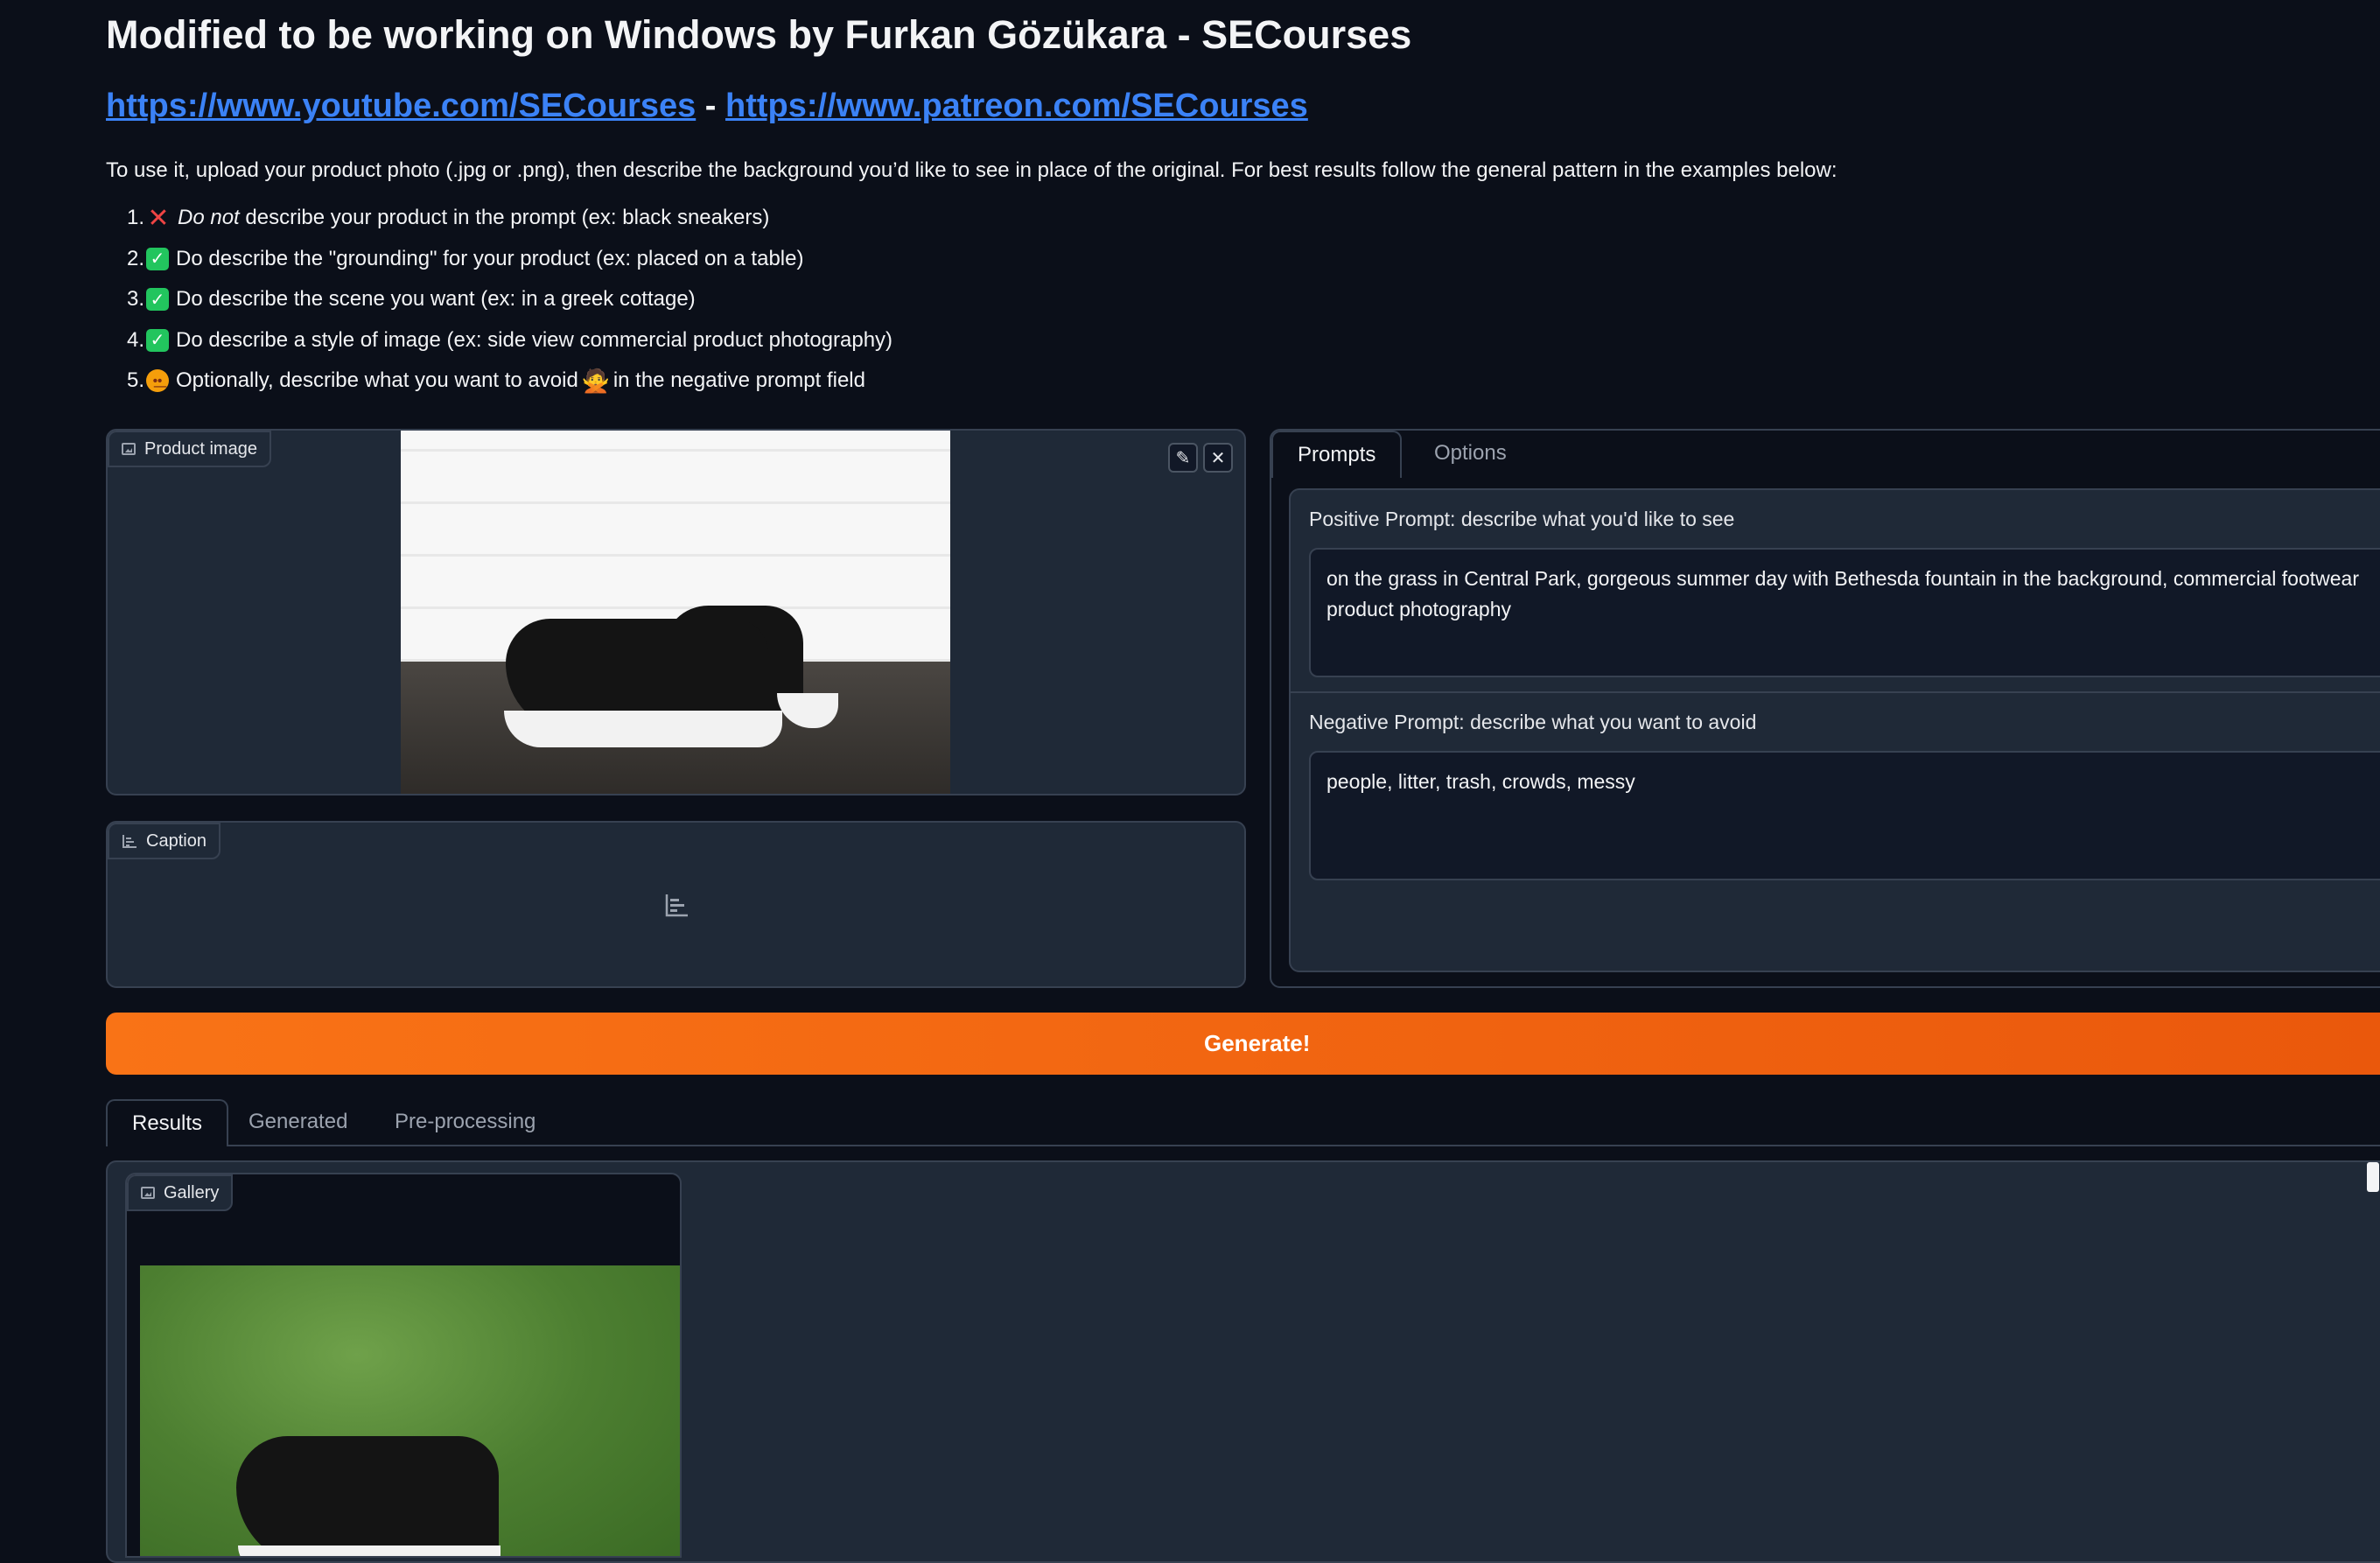  Describe the element at coordinates (164, 841) in the screenshot. I see `caption-label: Caption` at that location.